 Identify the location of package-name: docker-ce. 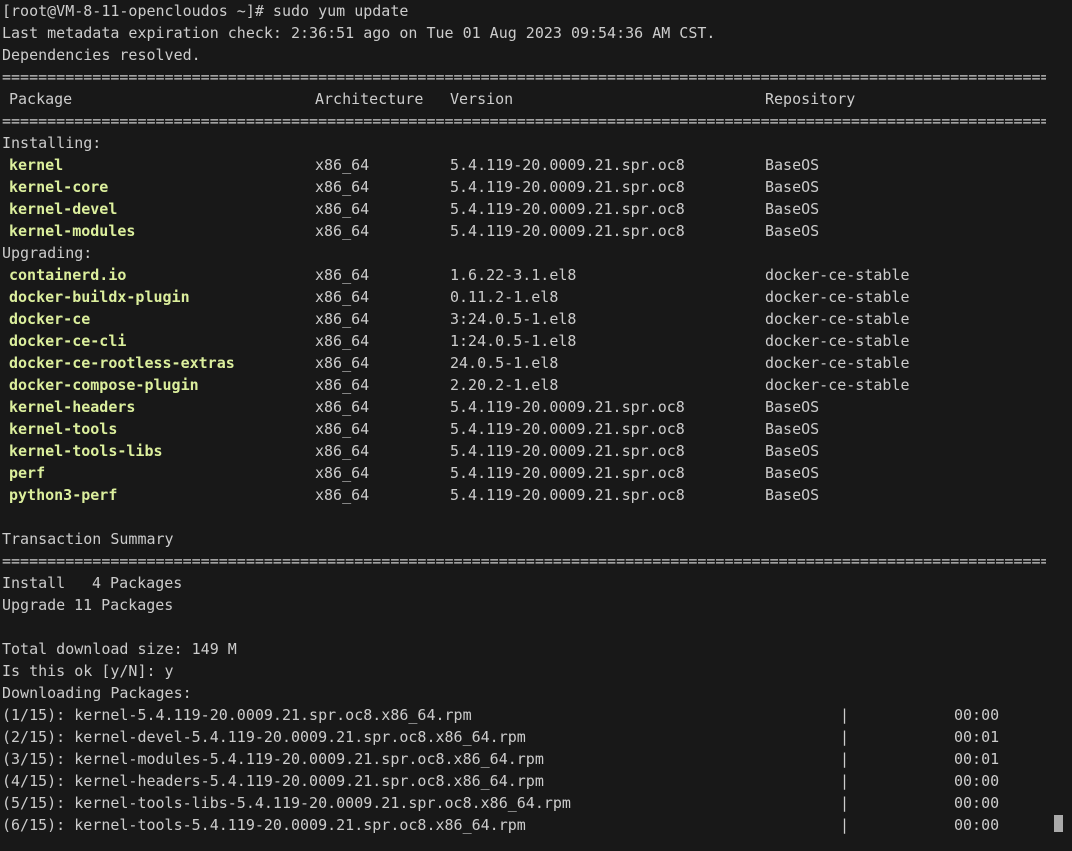
(50, 319).